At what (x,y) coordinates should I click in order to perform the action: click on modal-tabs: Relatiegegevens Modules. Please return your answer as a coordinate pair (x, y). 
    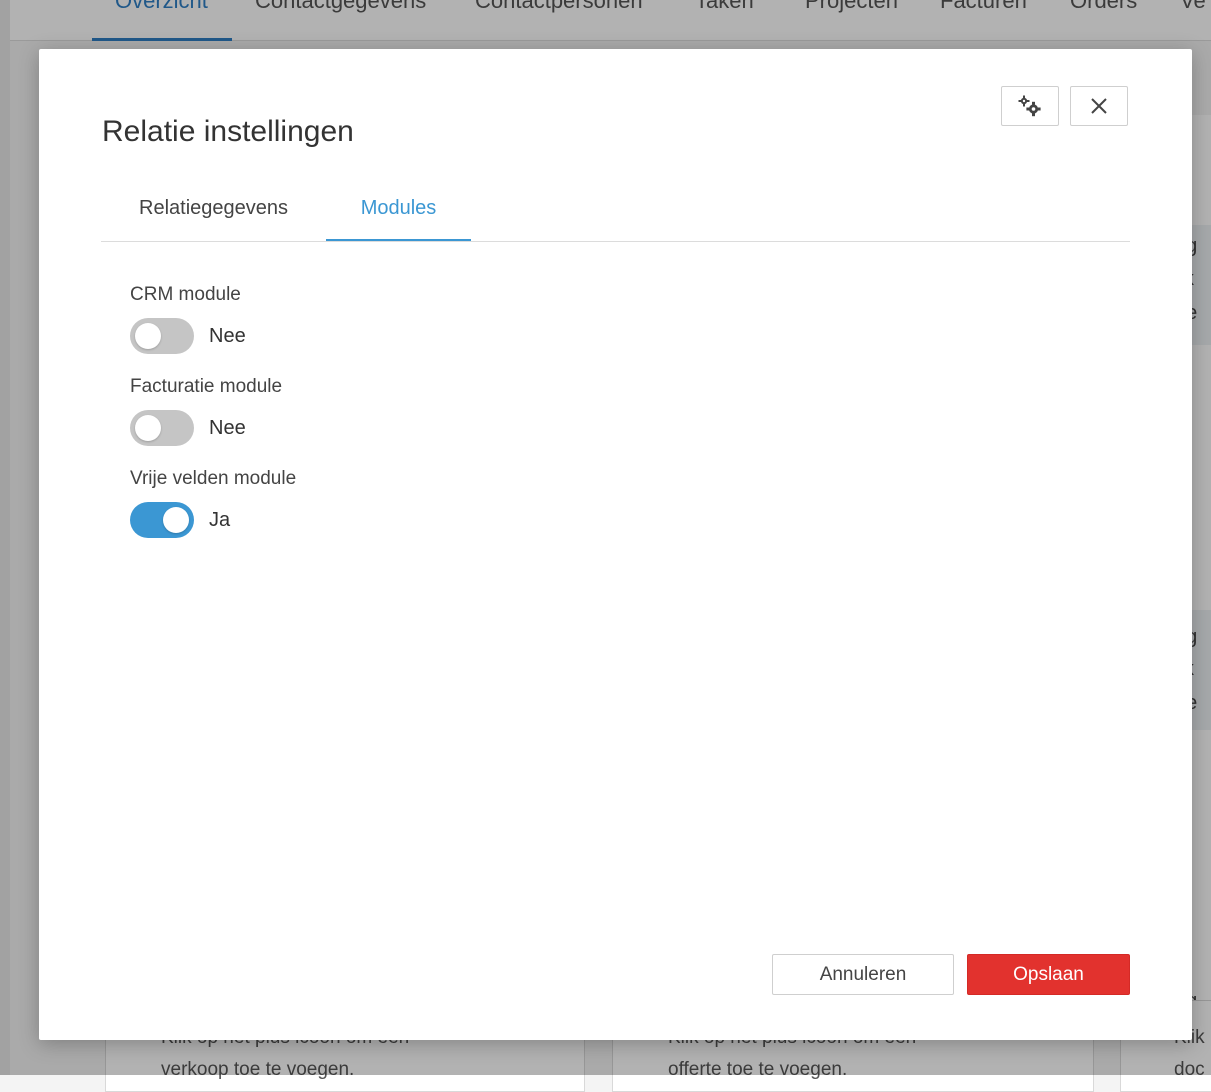
    Looking at the image, I should click on (615, 216).